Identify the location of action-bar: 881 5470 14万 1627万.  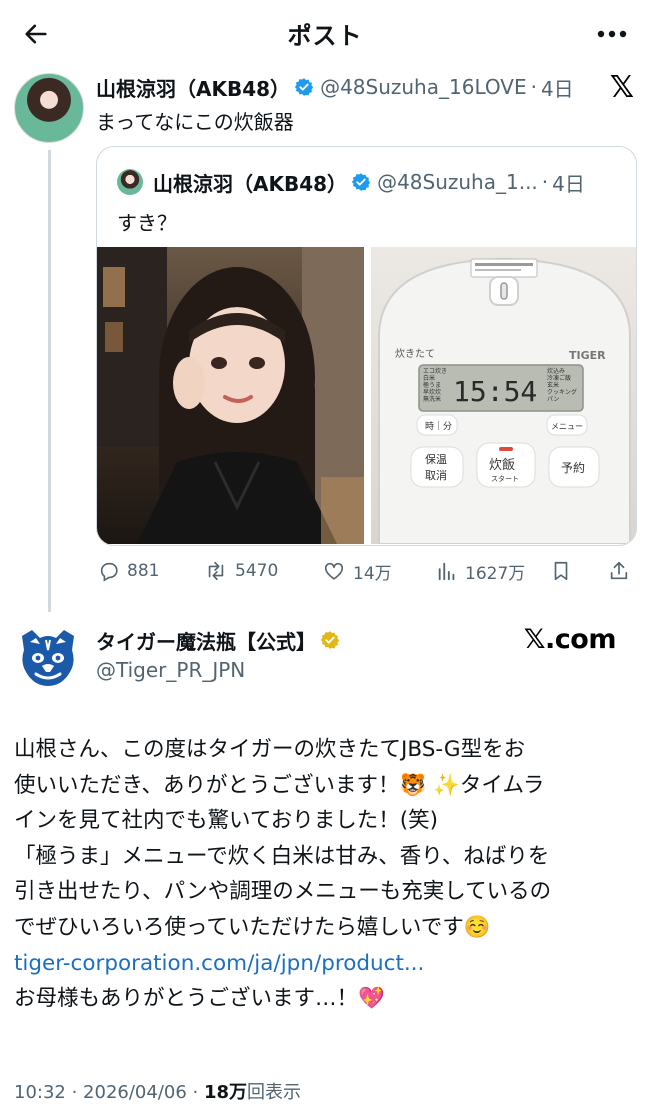
(366, 571).